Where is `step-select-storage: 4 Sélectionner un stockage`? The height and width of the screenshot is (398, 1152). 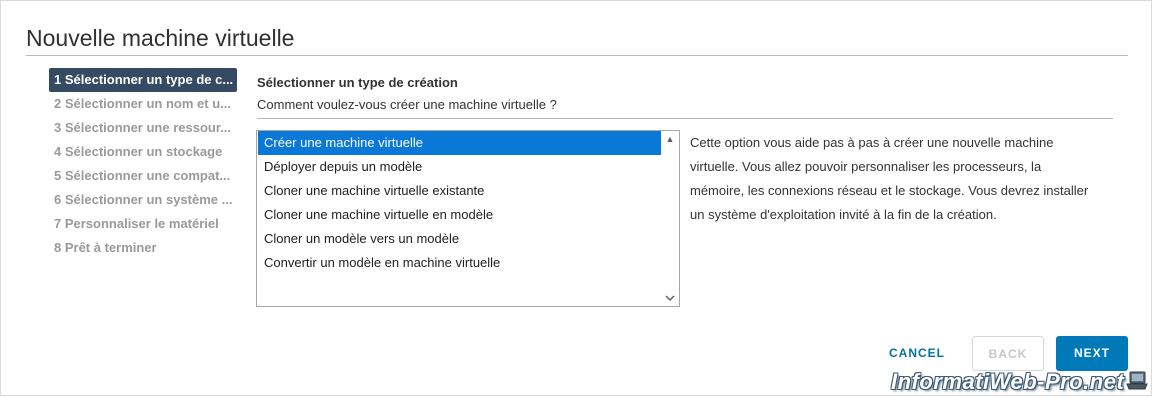
step-select-storage: 4 Sélectionner un stockage is located at coordinates (138, 151).